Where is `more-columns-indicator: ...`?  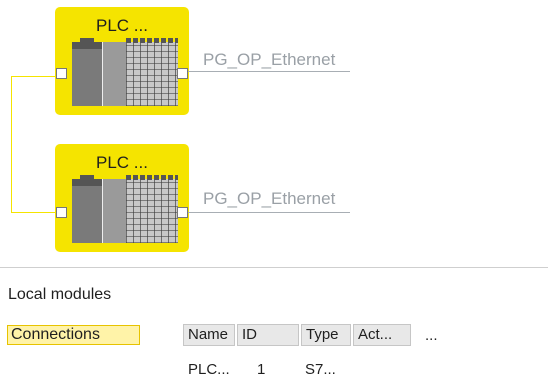 more-columns-indicator: ... is located at coordinates (431, 335).